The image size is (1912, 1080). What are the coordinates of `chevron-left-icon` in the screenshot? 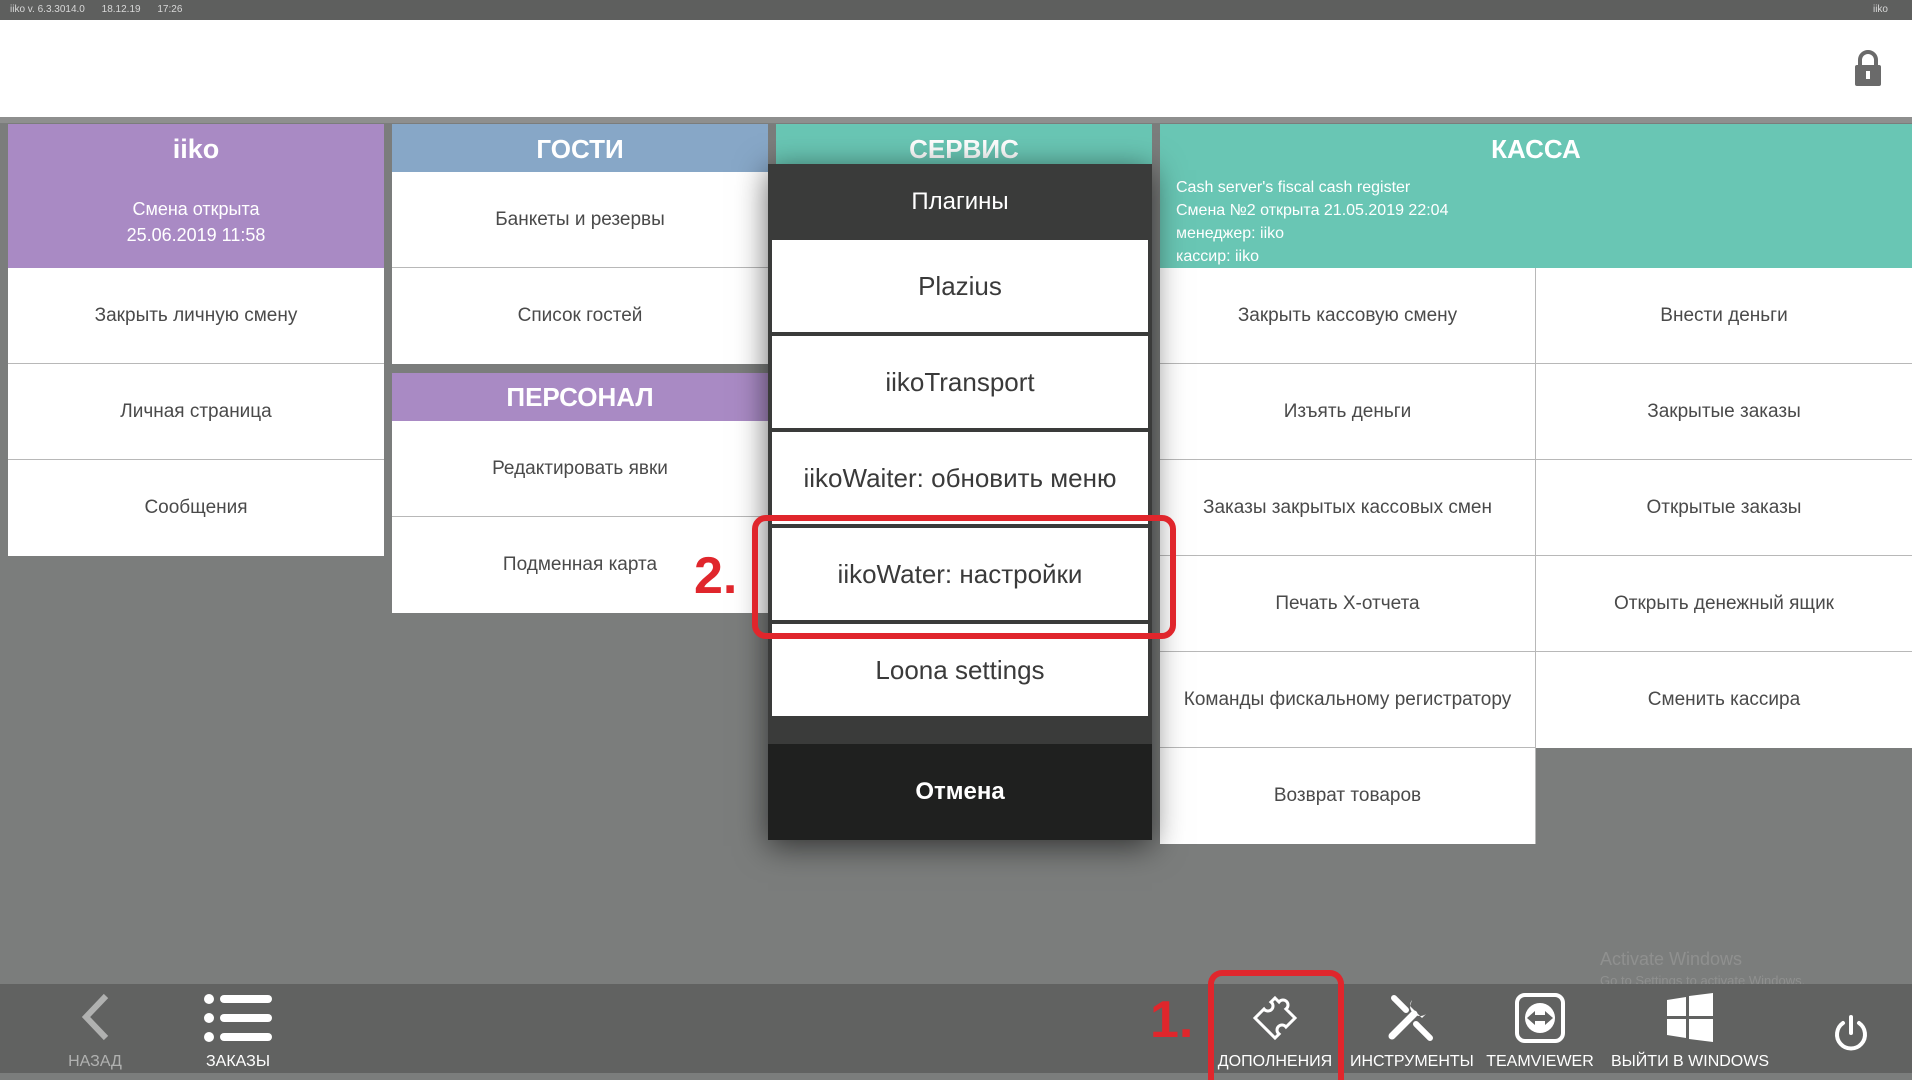 It's located at (95, 1017).